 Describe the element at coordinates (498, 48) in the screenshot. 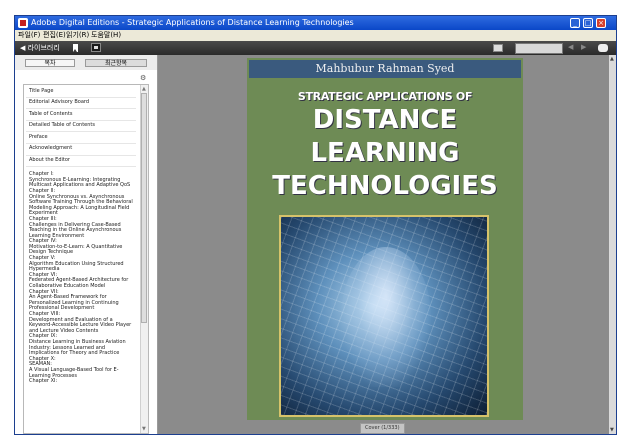

I see `view-options-icon` at that location.